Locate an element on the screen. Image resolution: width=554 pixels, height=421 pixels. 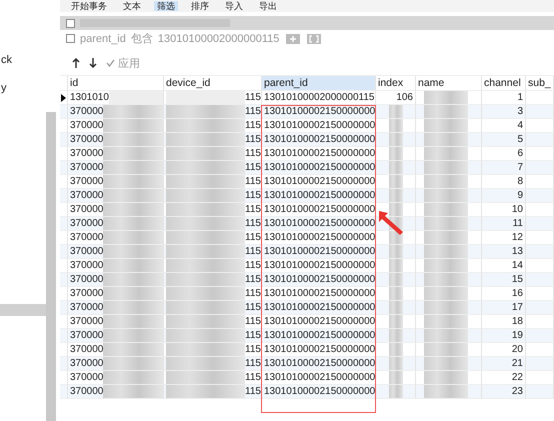
row-pointer-icon is located at coordinates (63, 98).